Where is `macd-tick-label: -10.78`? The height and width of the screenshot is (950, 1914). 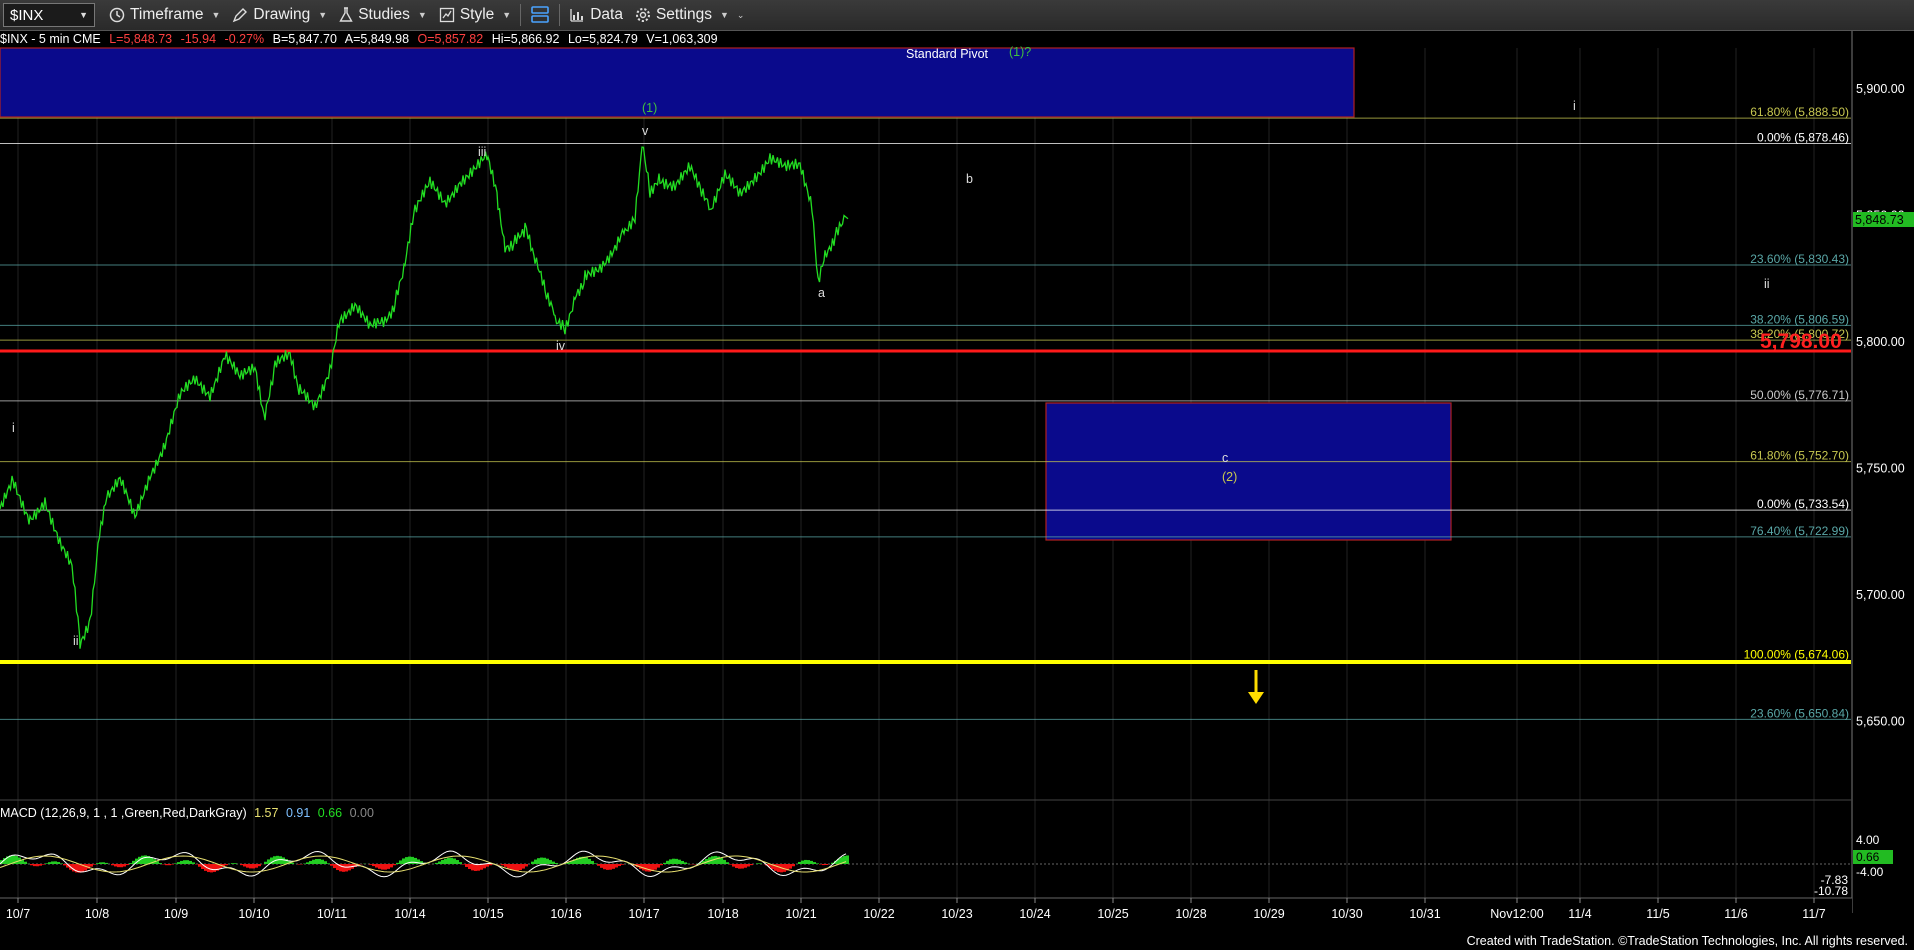 macd-tick-label: -10.78 is located at coordinates (1831, 891).